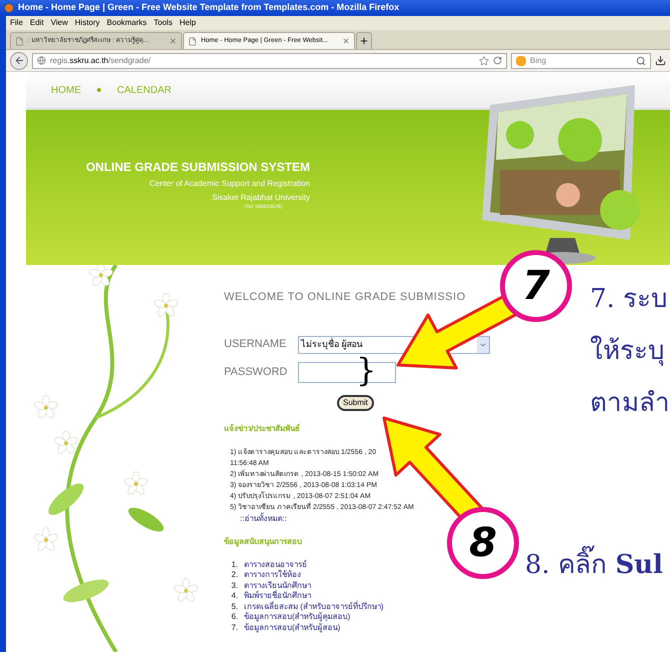 This screenshot has width=670, height=652. I want to click on window-title: Home - Home Page | Green - Free Website Template from Templates.com - Mozilla Firefox, so click(209, 7).